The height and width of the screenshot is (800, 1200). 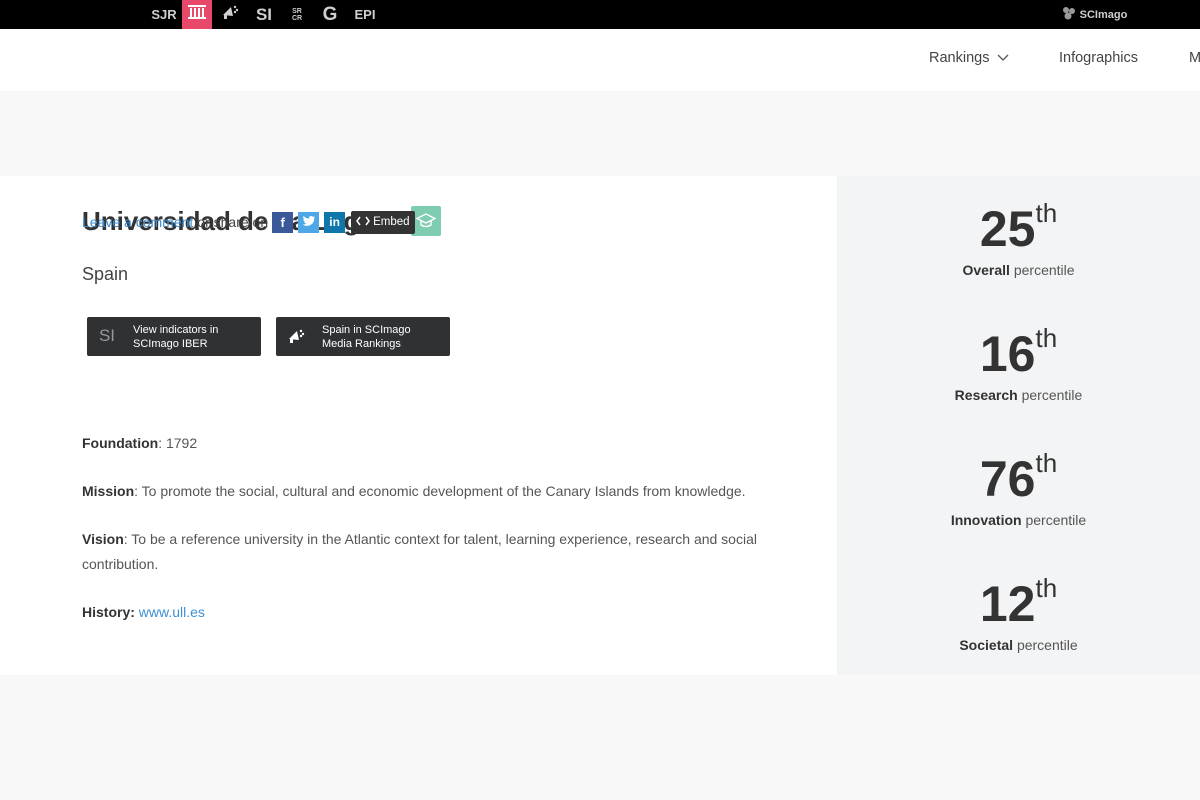 I want to click on media-rankings-label: Spain in SCImago Media Rankings, so click(x=366, y=337).